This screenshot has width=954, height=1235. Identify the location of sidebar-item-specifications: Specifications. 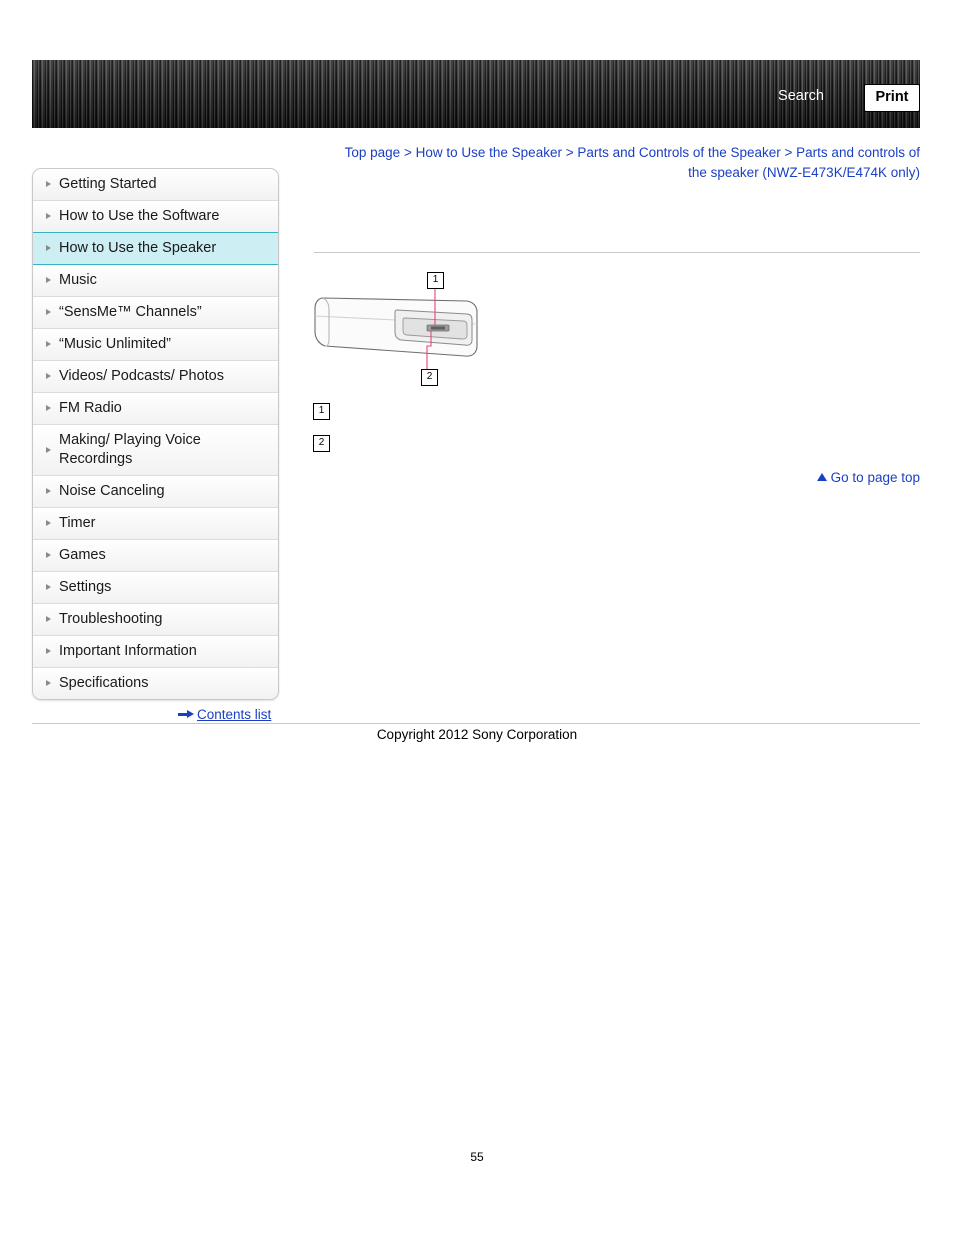
(155, 683).